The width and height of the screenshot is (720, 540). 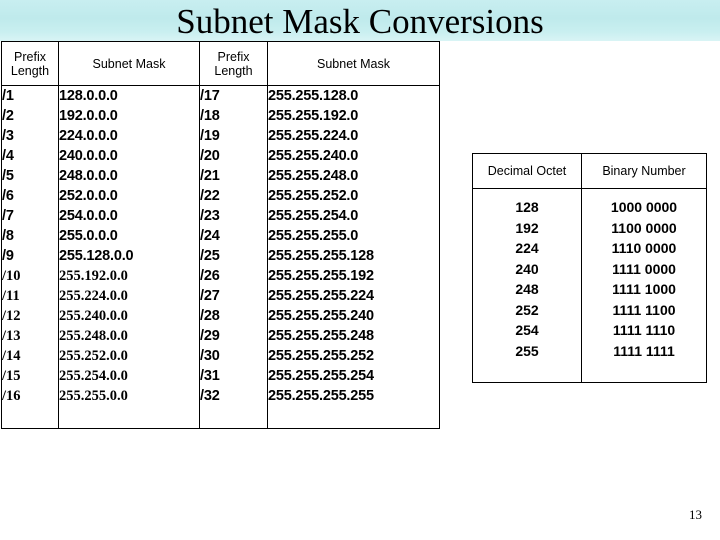 What do you see at coordinates (353, 156) in the screenshot?
I see `cell-mask-b: 255.255.240.0` at bounding box center [353, 156].